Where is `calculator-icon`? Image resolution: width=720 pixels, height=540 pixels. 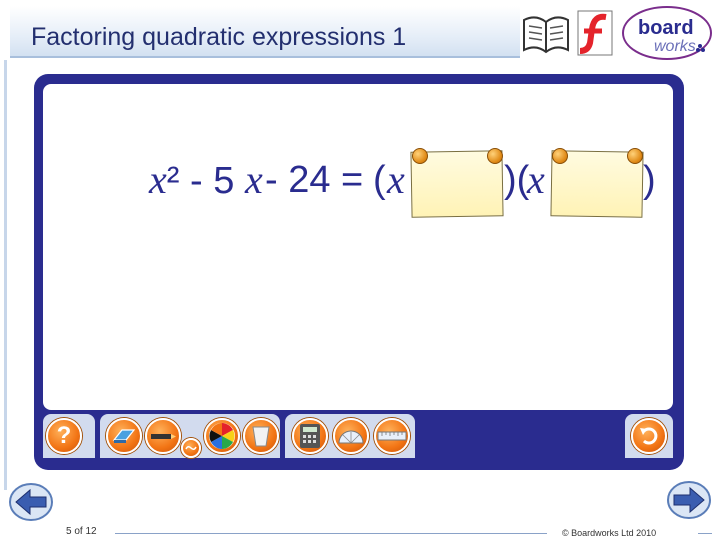
calculator-icon is located at coordinates (310, 436).